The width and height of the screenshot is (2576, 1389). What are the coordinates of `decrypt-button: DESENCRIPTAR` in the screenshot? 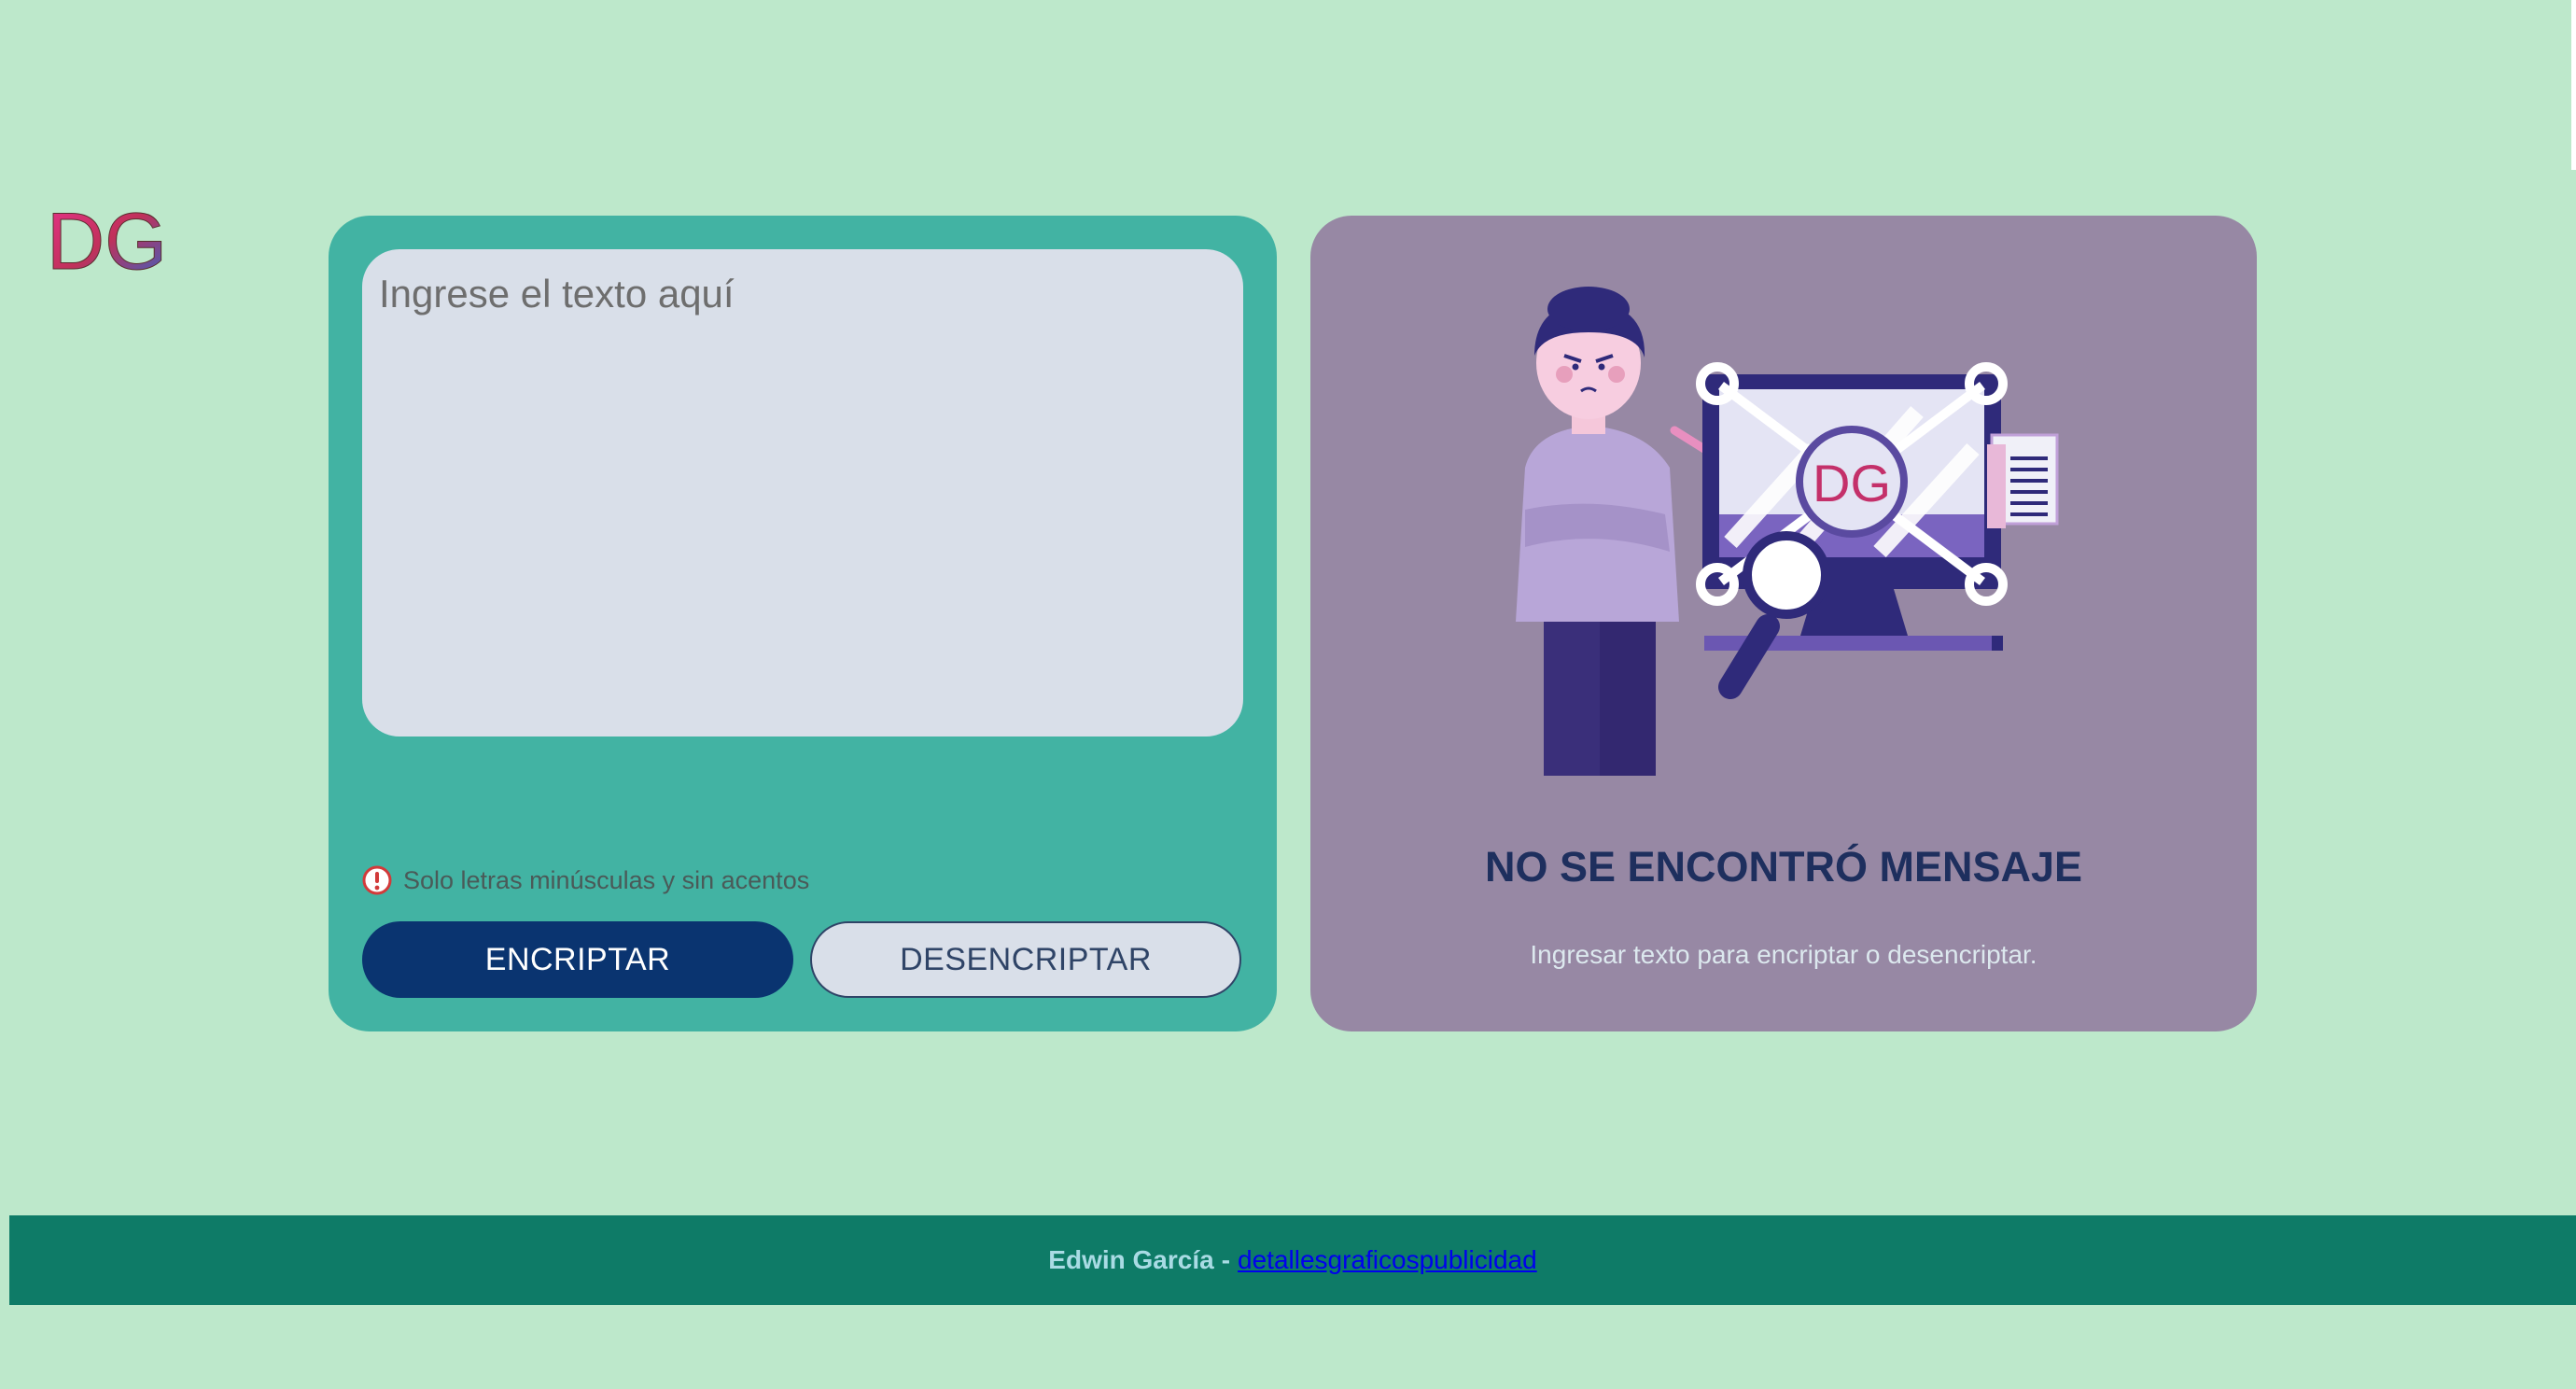 It's located at (1025, 960).